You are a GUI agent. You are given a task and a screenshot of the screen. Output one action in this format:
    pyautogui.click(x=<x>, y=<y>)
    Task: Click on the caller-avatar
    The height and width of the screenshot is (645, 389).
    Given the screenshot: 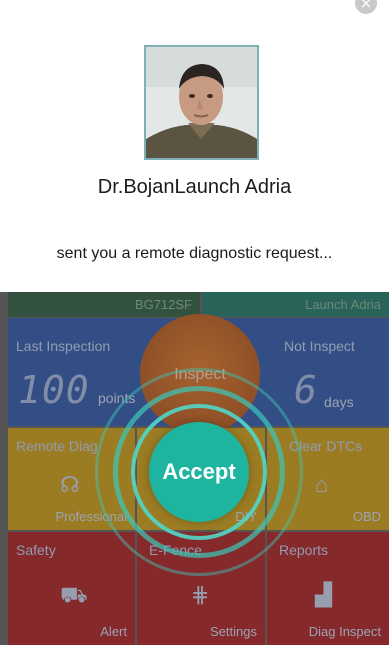 What is the action you would take?
    pyautogui.click(x=201, y=102)
    